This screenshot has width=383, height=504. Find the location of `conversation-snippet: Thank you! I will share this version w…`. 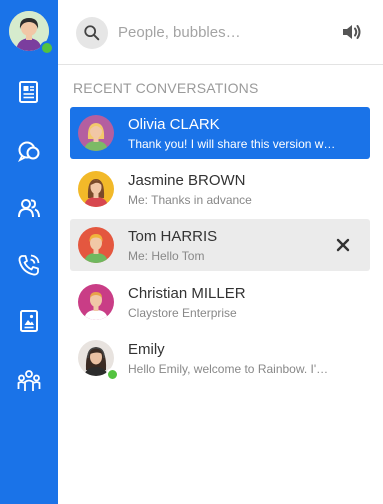

conversation-snippet: Thank you! I will share this version w… is located at coordinates (232, 144).